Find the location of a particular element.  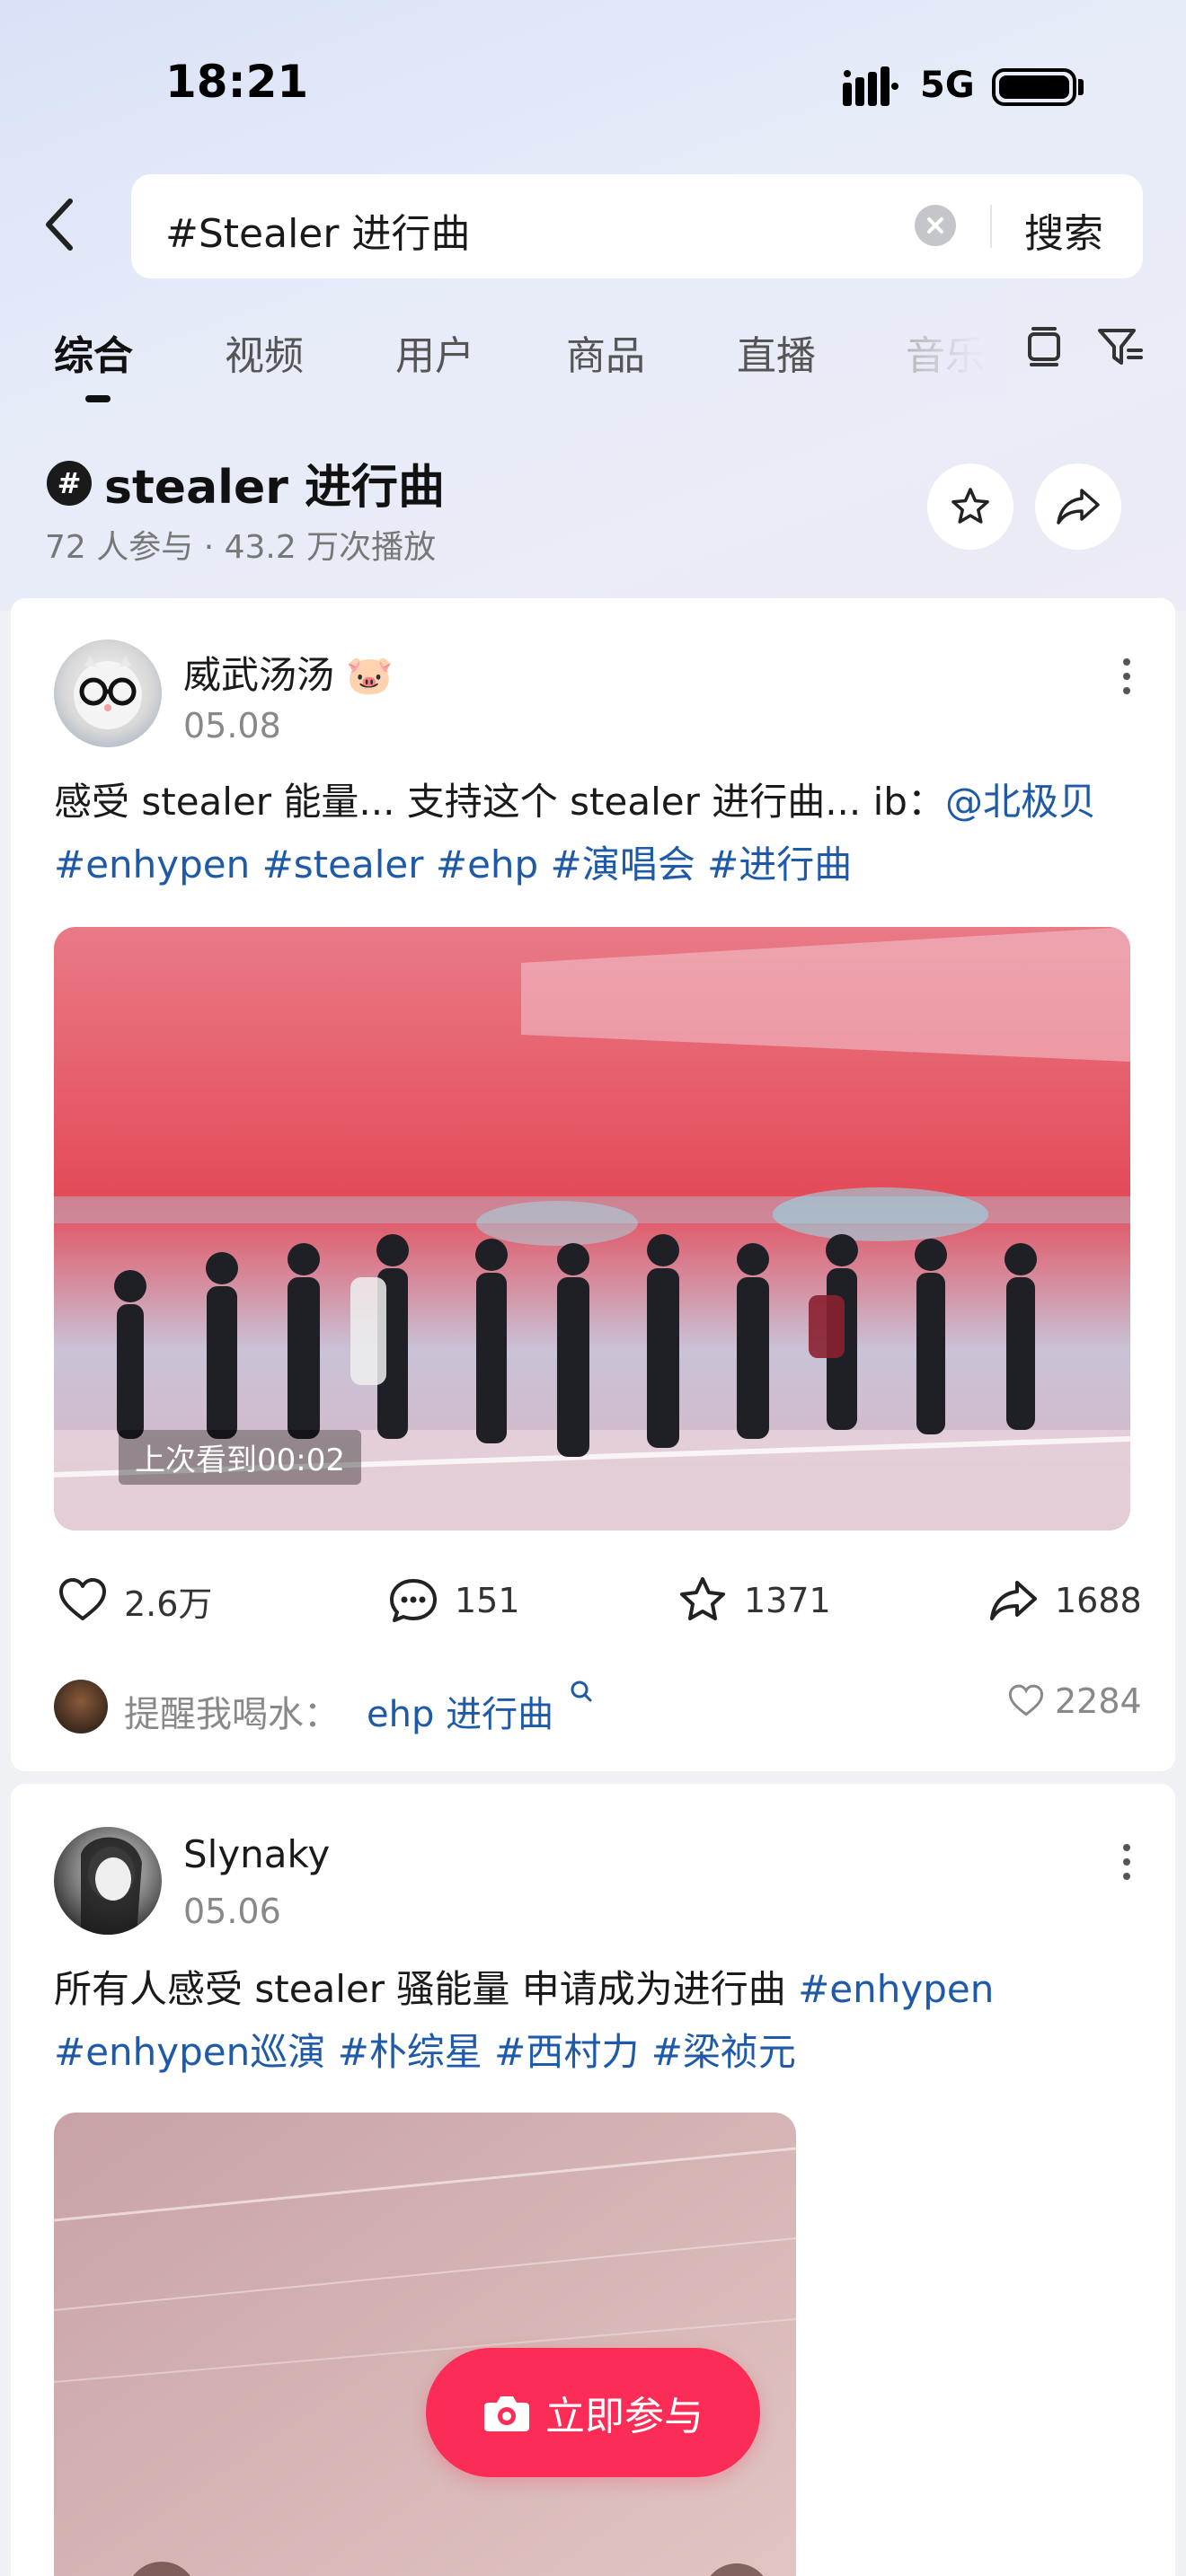

close-icon is located at coordinates (935, 225).